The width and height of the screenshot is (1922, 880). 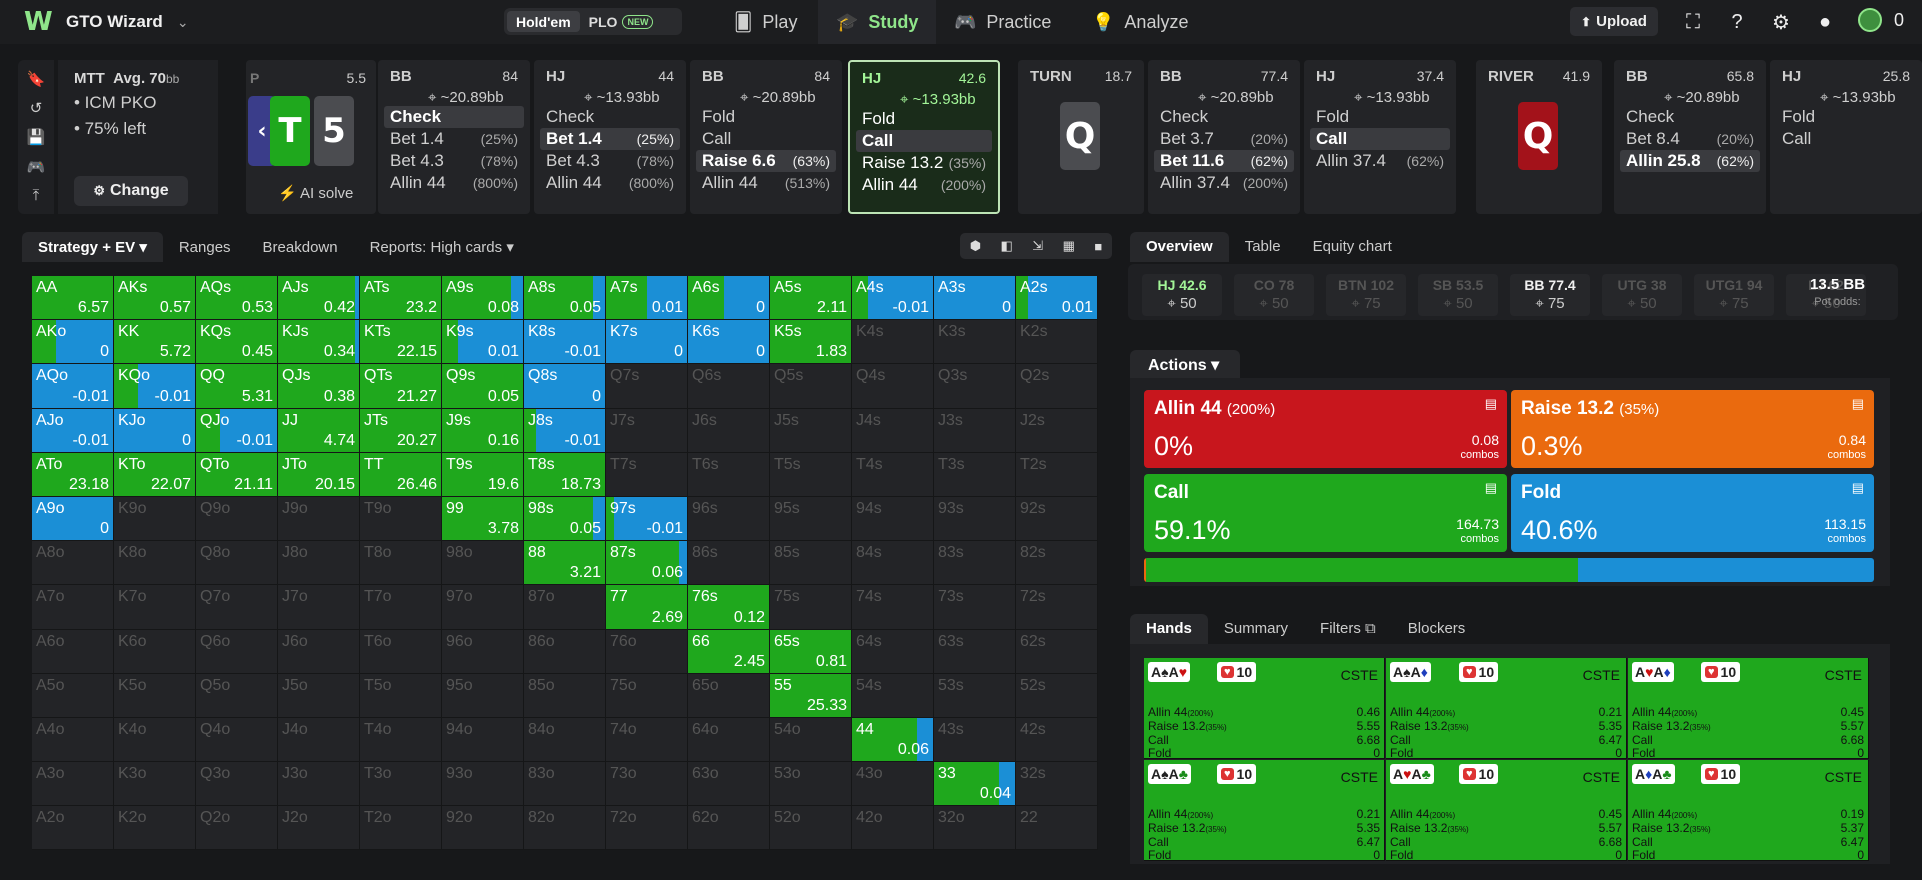 I want to click on hand-cell: A6s 0, so click(x=729, y=298).